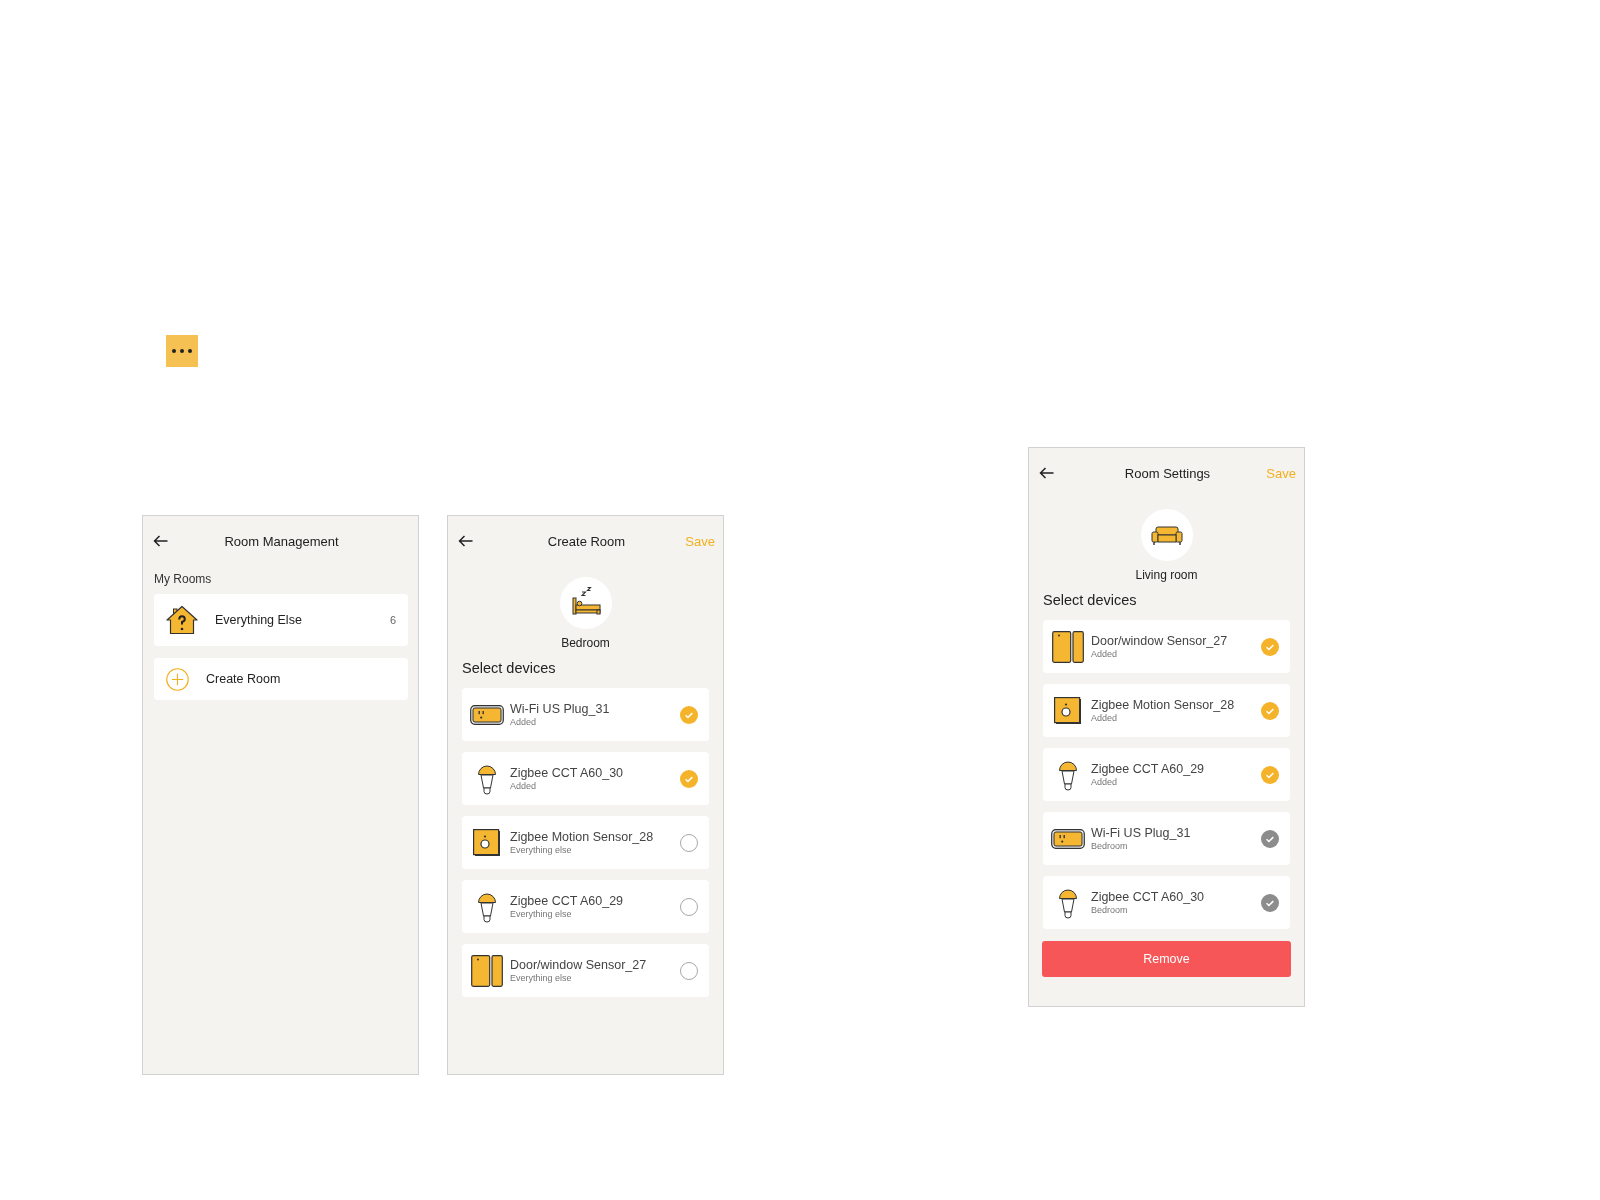 The width and height of the screenshot is (1600, 1200). Describe the element at coordinates (586, 541) in the screenshot. I see `screen-title: Create Room` at that location.